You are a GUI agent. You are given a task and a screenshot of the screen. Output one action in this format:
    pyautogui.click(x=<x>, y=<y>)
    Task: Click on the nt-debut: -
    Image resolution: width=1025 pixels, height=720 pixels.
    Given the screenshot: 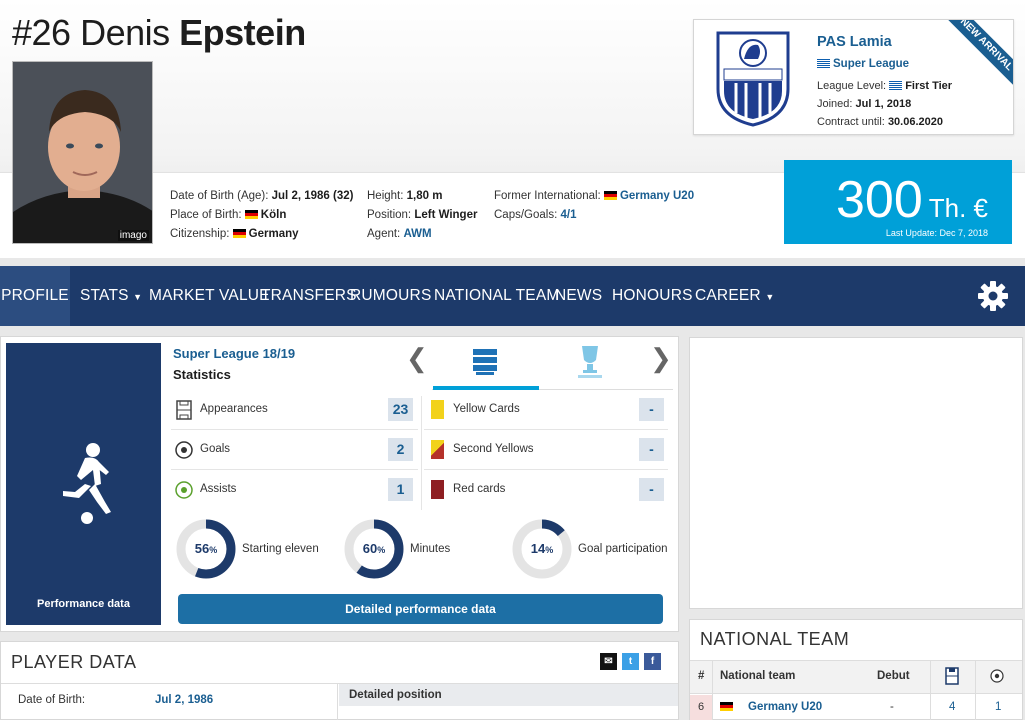 What is the action you would take?
    pyautogui.click(x=892, y=707)
    